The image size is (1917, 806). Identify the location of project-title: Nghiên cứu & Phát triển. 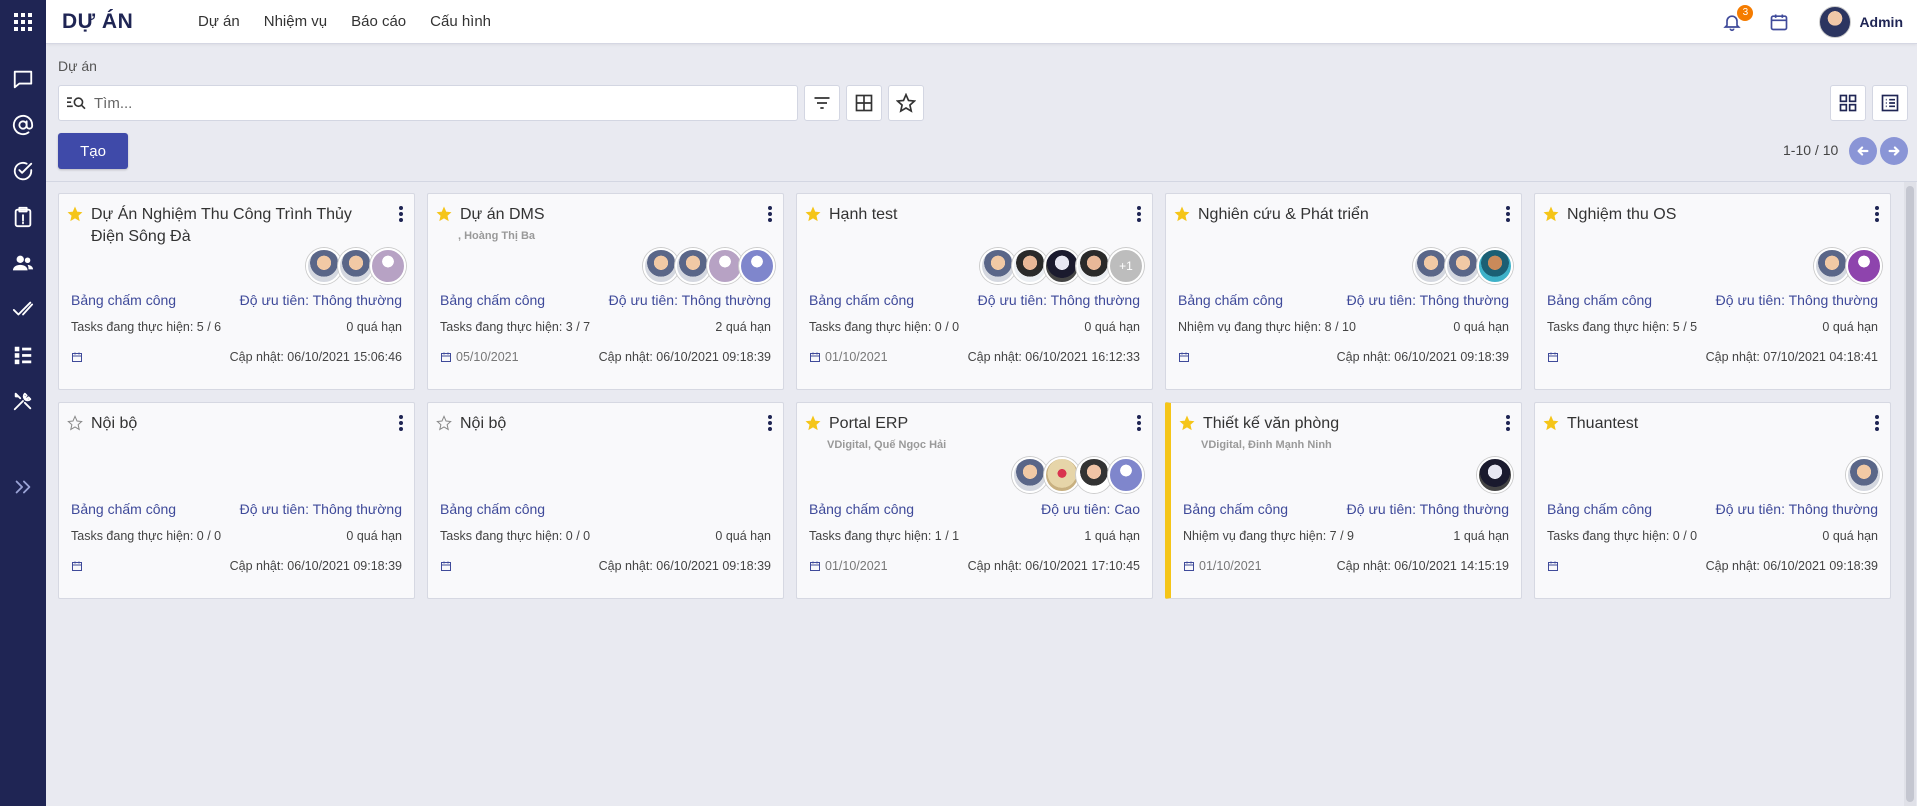
(1354, 215).